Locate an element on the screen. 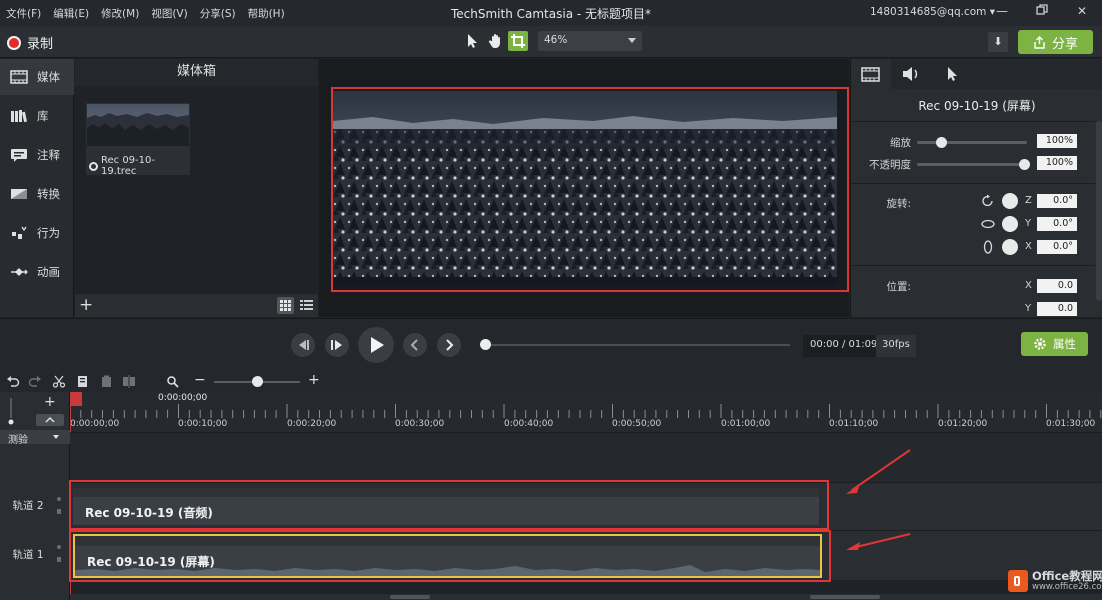 The width and height of the screenshot is (1102, 600). menu-file: 文件(F) is located at coordinates (23, 13).